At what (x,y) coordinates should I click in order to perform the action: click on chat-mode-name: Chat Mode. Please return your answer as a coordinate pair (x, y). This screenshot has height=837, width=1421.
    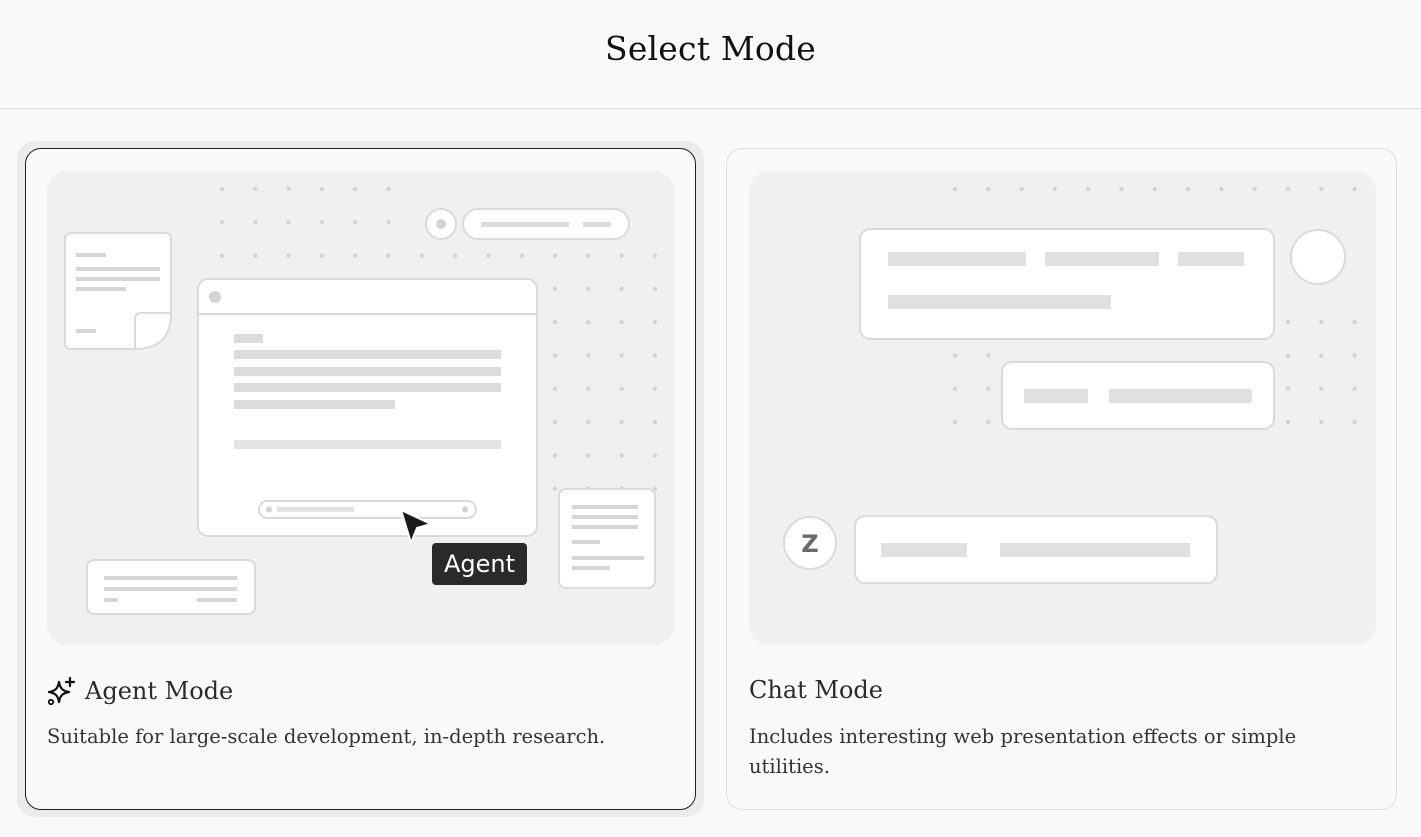
    Looking at the image, I should click on (816, 690).